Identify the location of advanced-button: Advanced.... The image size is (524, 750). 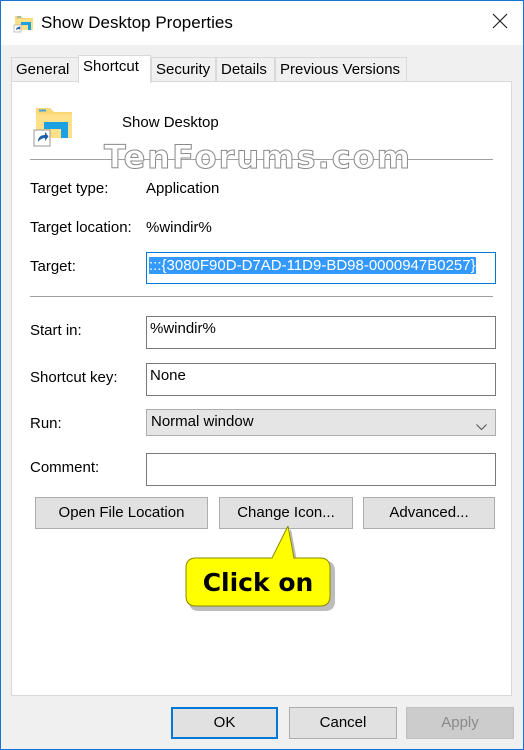
(429, 513).